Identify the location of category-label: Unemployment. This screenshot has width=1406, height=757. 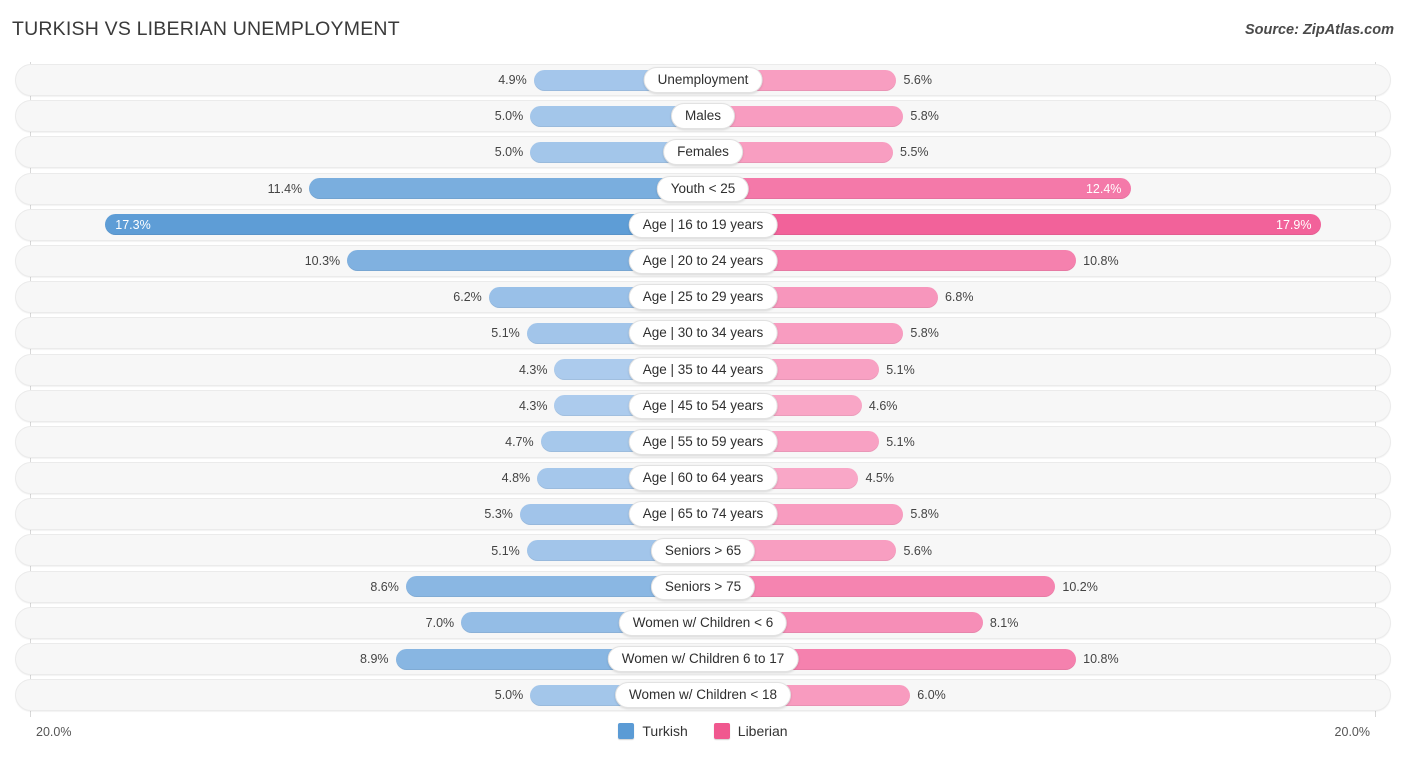
(703, 80).